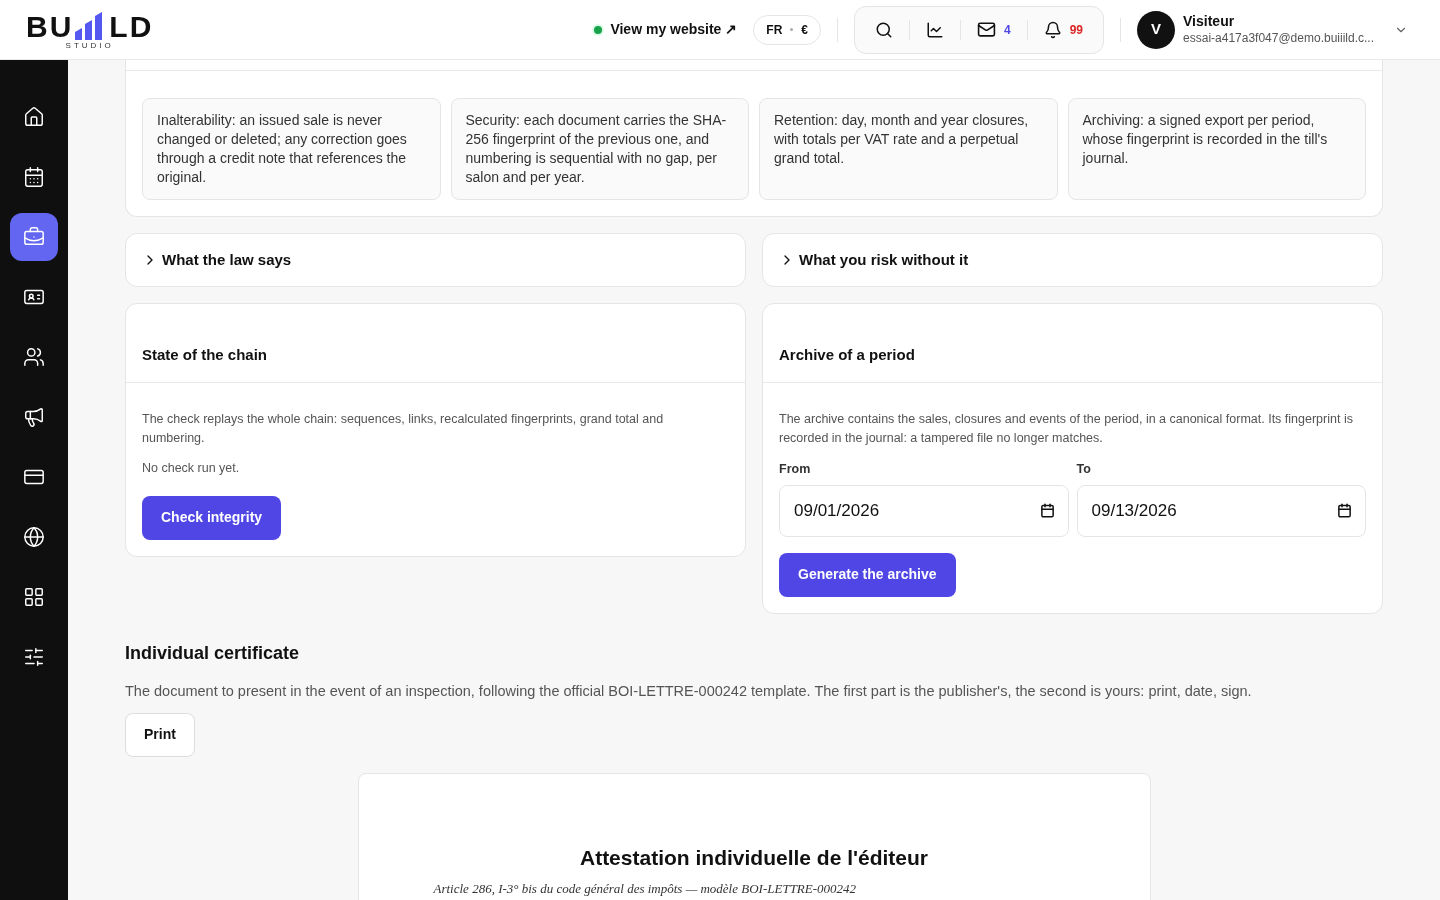  What do you see at coordinates (34, 597) in the screenshot?
I see `apps-icon` at bounding box center [34, 597].